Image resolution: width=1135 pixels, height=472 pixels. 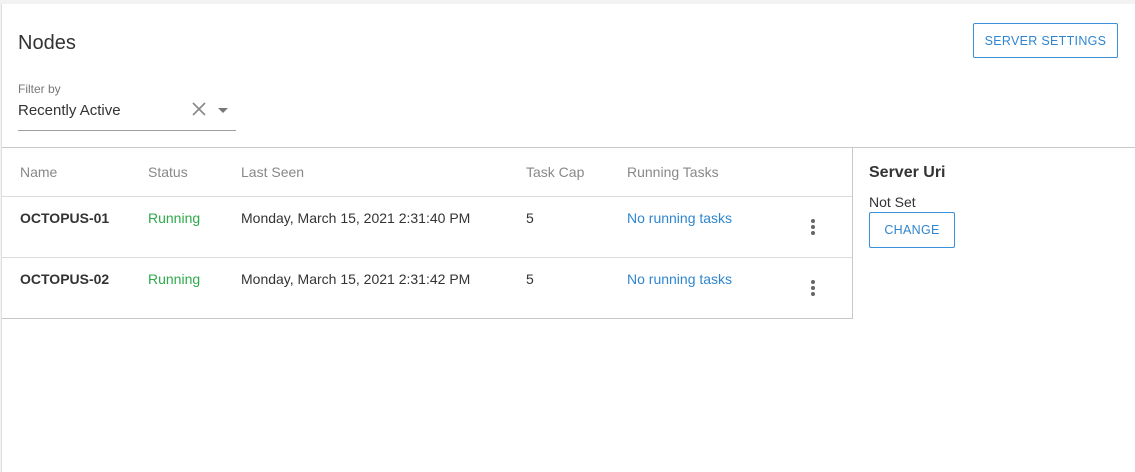 What do you see at coordinates (65, 279) in the screenshot?
I see `node-name: OCTOPUS-02` at bounding box center [65, 279].